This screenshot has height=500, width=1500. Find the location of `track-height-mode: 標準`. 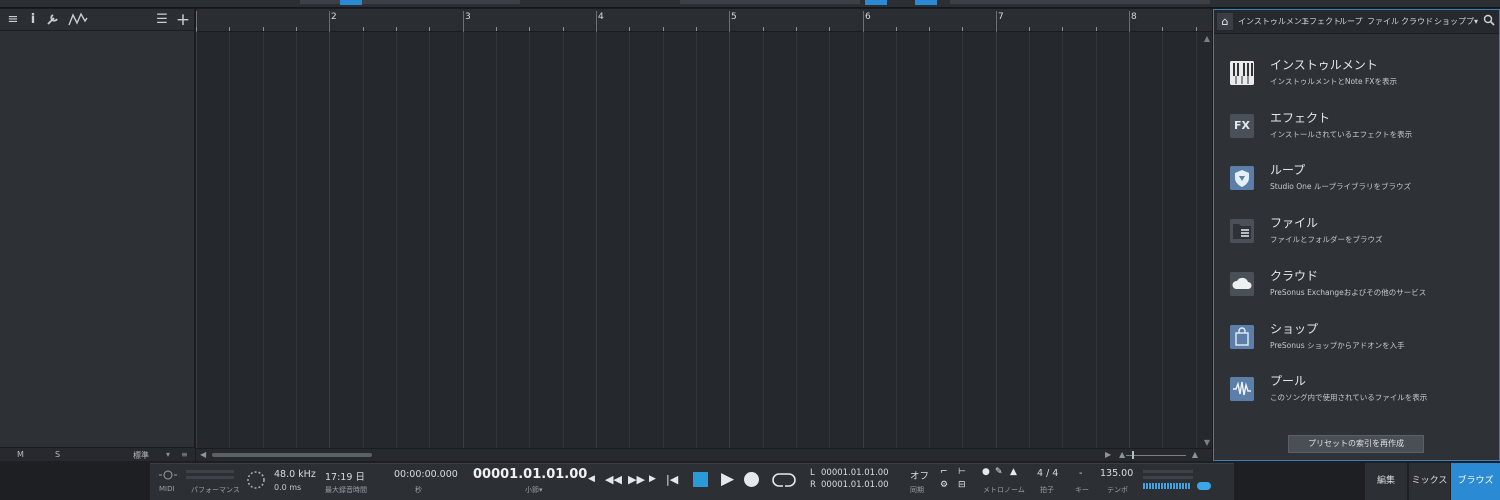

track-height-mode: 標準 is located at coordinates (141, 455).